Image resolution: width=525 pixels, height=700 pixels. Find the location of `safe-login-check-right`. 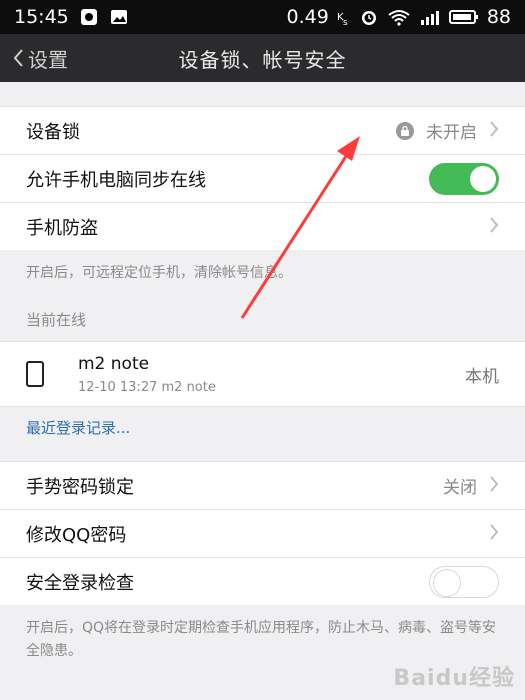

safe-login-check-right is located at coordinates (464, 581).